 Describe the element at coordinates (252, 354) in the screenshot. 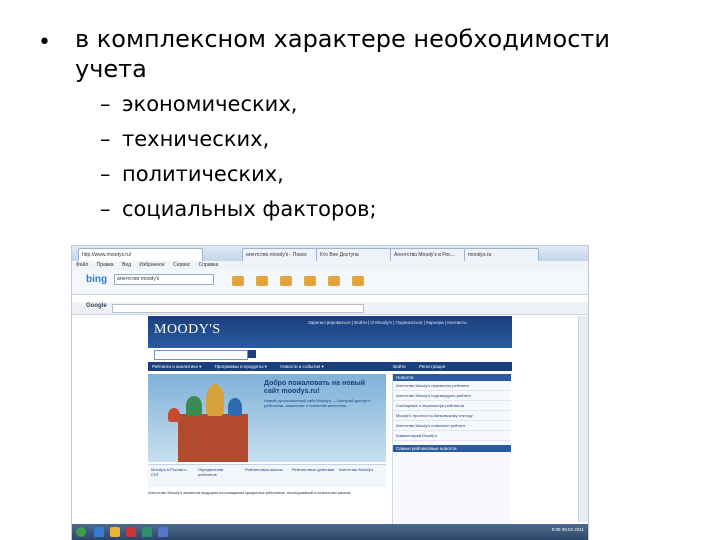

I see `site-search-button` at that location.